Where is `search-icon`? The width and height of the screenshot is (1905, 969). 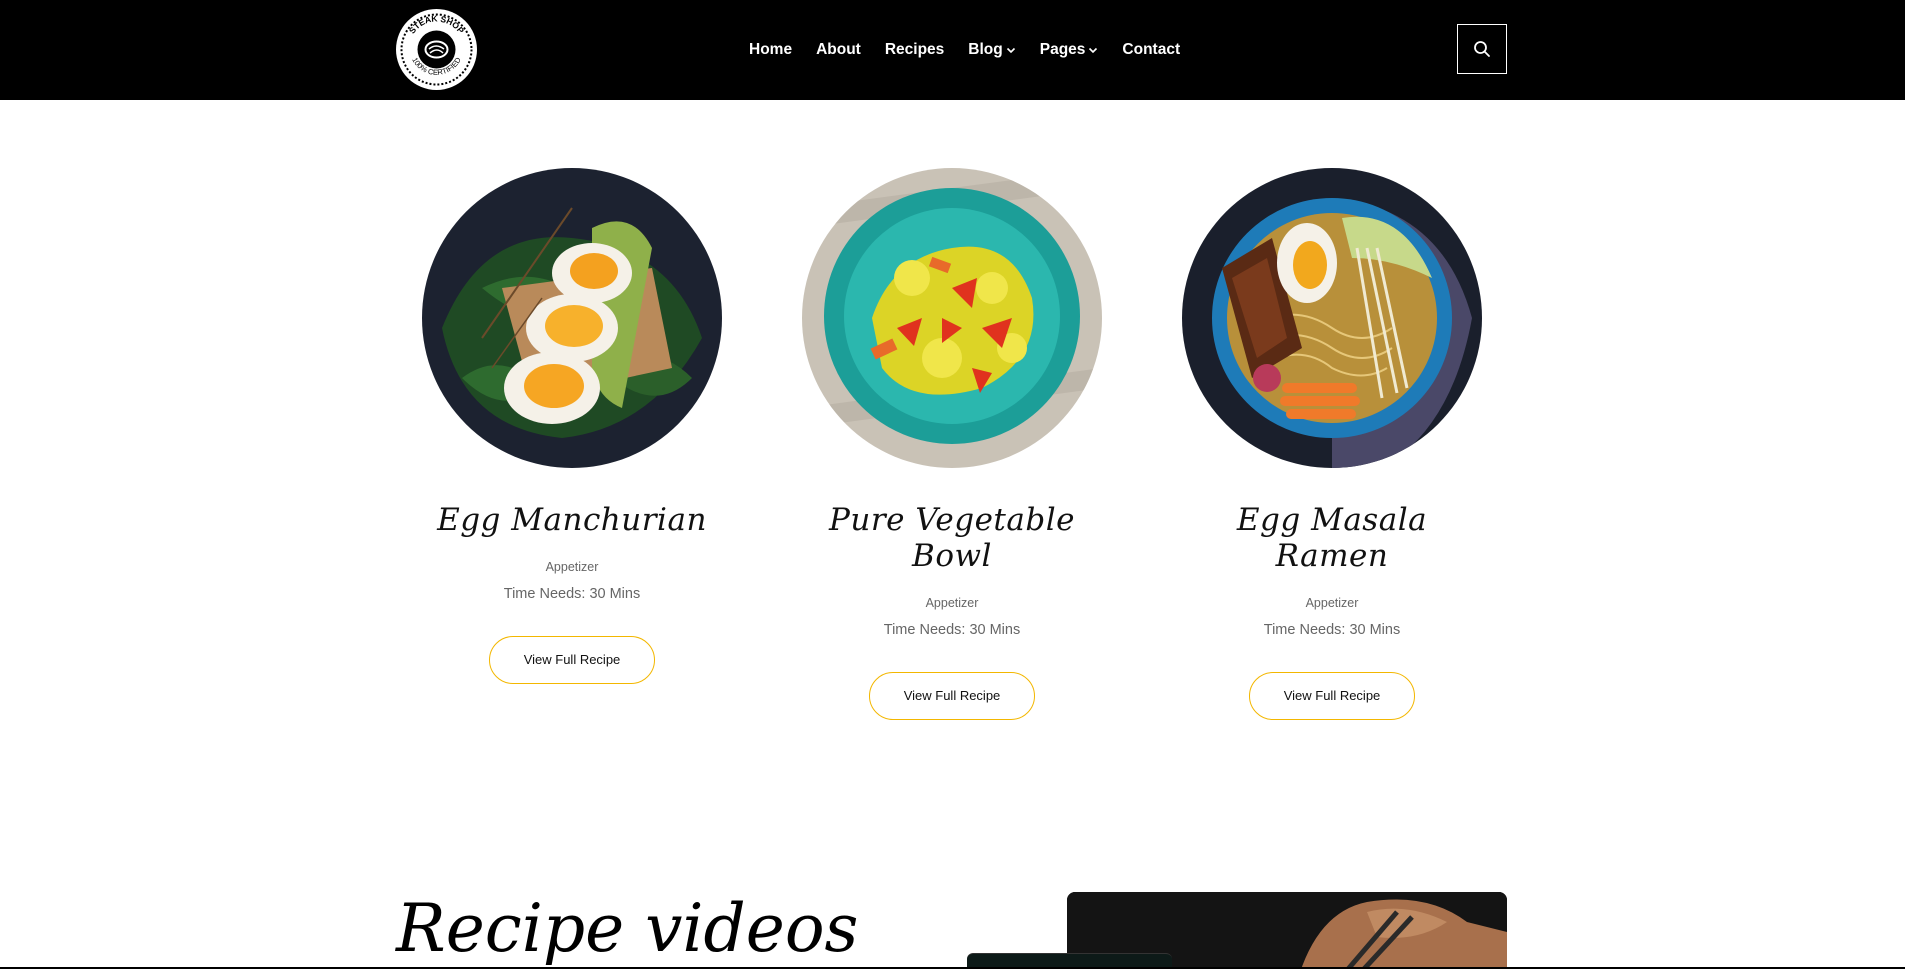
search-icon is located at coordinates (1482, 49).